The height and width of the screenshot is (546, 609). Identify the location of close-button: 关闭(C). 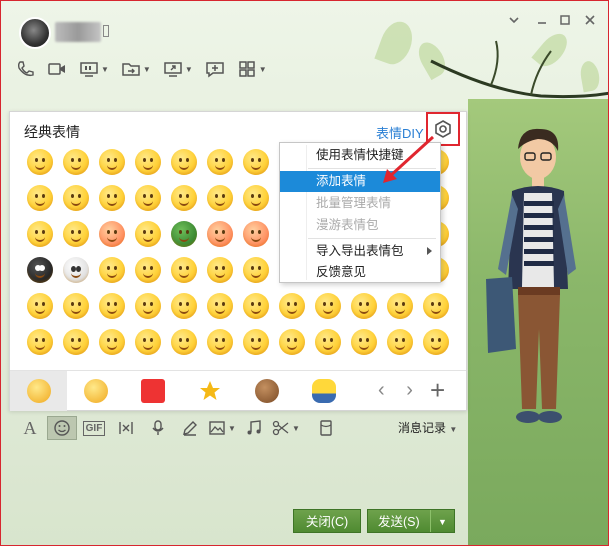
(327, 521).